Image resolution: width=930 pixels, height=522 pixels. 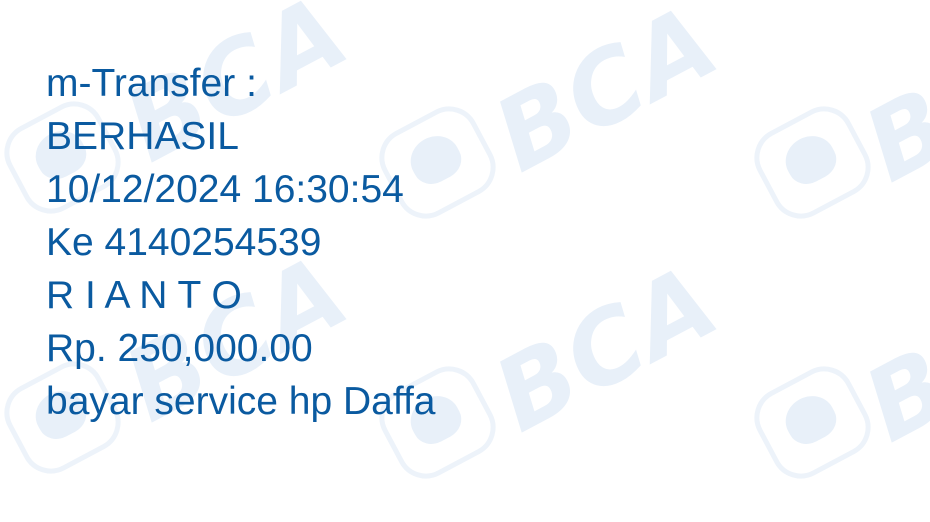 I want to click on transfer-note: bayar service hp Daffa, so click(x=241, y=401).